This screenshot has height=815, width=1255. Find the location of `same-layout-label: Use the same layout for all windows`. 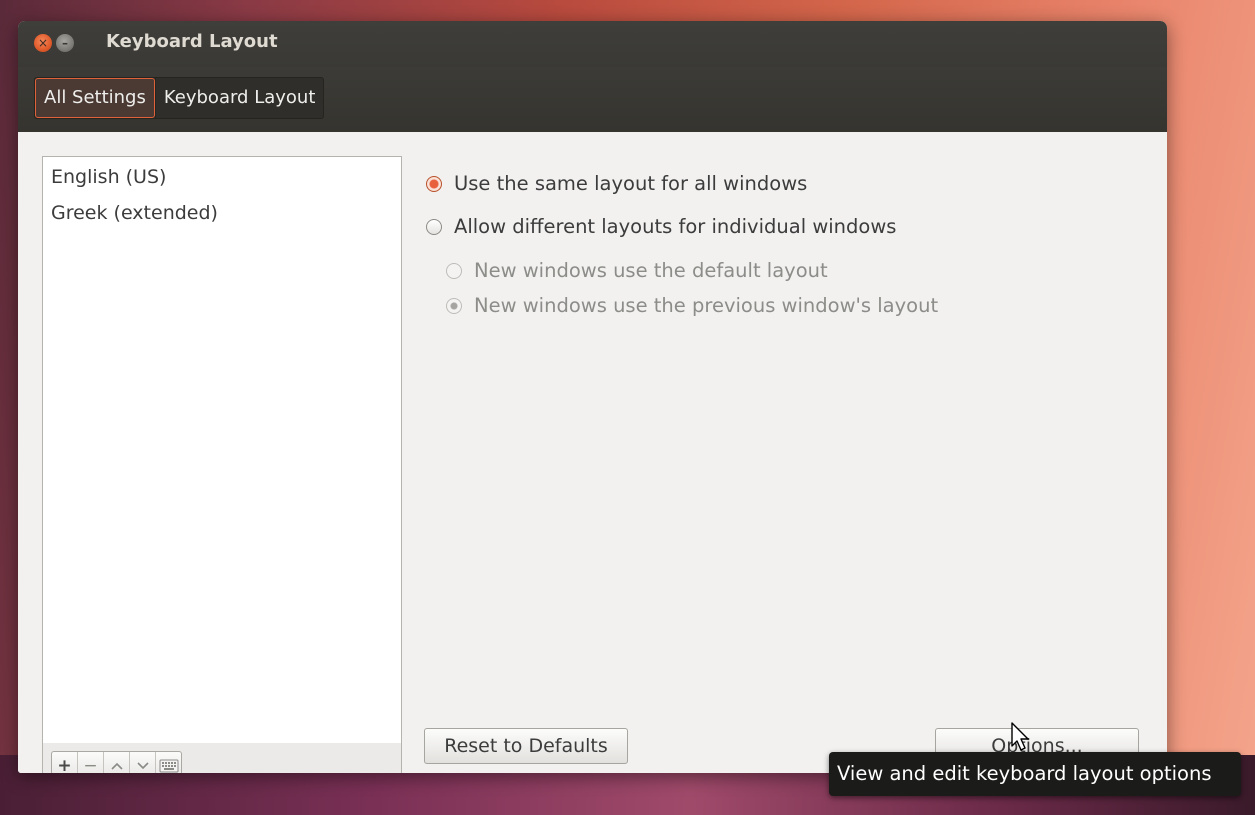

same-layout-label: Use the same layout for all windows is located at coordinates (631, 183).